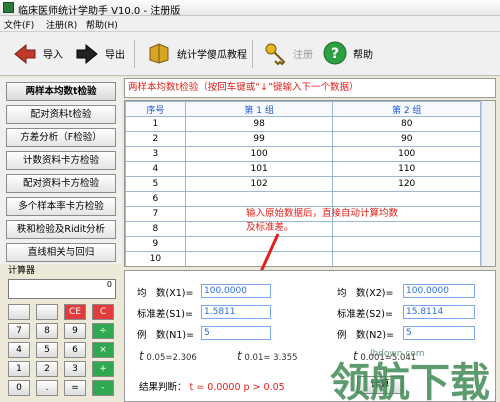 The width and height of the screenshot is (500, 402). Describe the element at coordinates (236, 312) in the screenshot. I see `sd1-field: 1.5811` at that location.